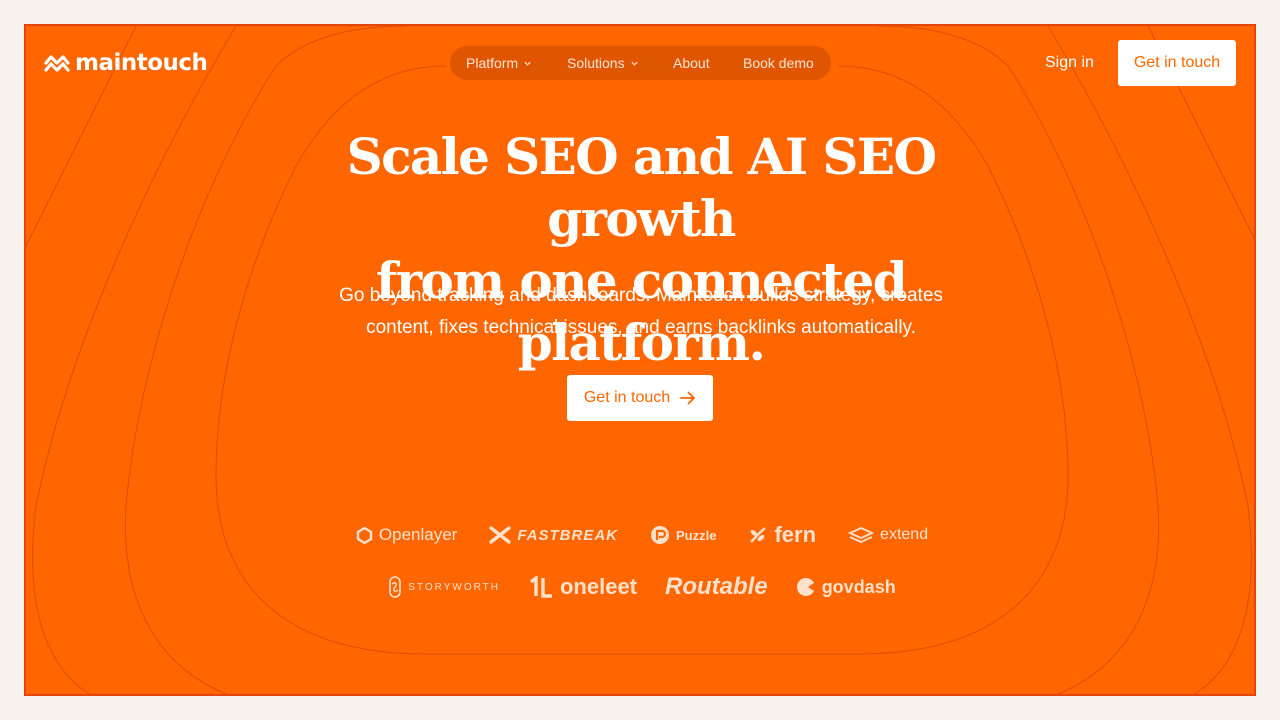 Image resolution: width=1280 pixels, height=720 pixels. Describe the element at coordinates (454, 587) in the screenshot. I see `customer-name: STORYWORTH` at that location.